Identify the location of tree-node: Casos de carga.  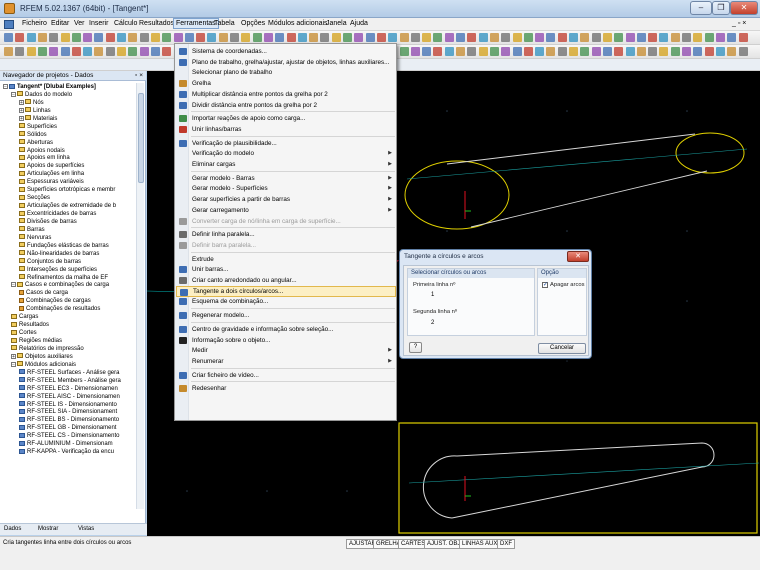
(68, 293).